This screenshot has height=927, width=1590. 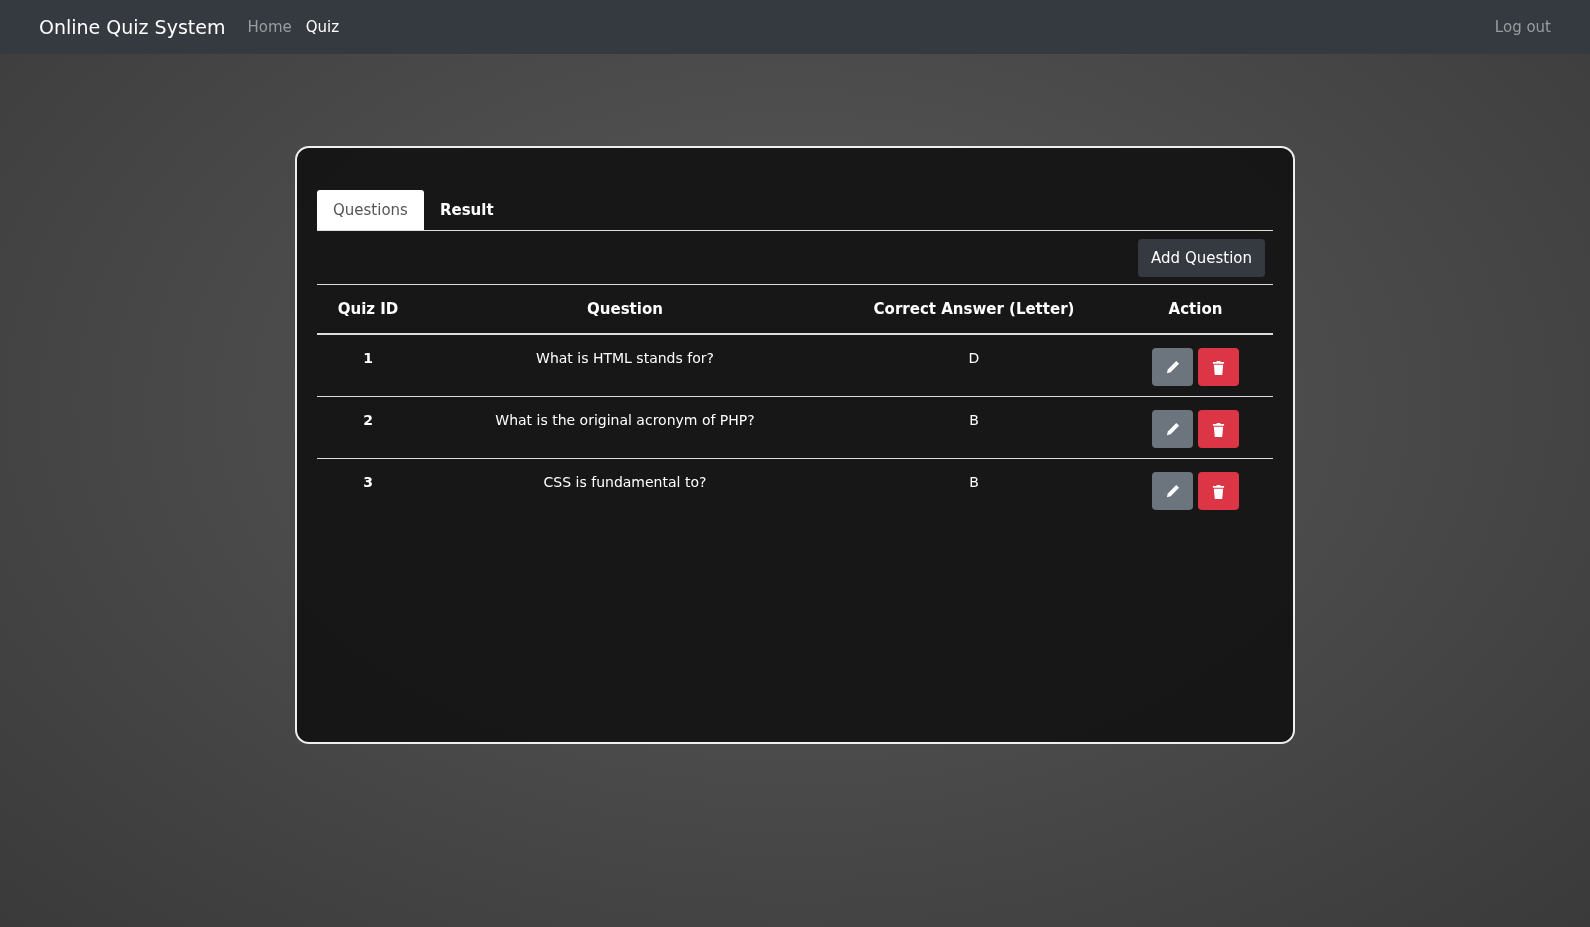 What do you see at coordinates (625, 482) in the screenshot?
I see `table-cell-text: CSS is fundamental to?` at bounding box center [625, 482].